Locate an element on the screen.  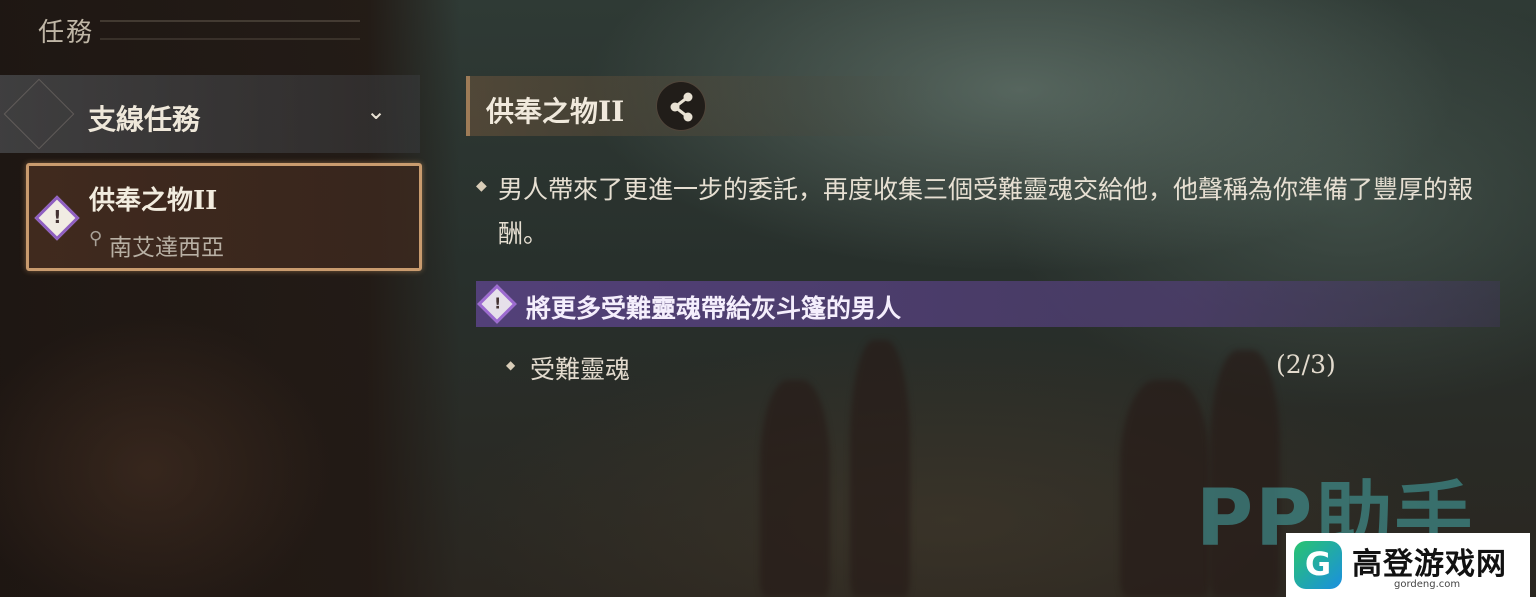
share-button is located at coordinates (681, 106).